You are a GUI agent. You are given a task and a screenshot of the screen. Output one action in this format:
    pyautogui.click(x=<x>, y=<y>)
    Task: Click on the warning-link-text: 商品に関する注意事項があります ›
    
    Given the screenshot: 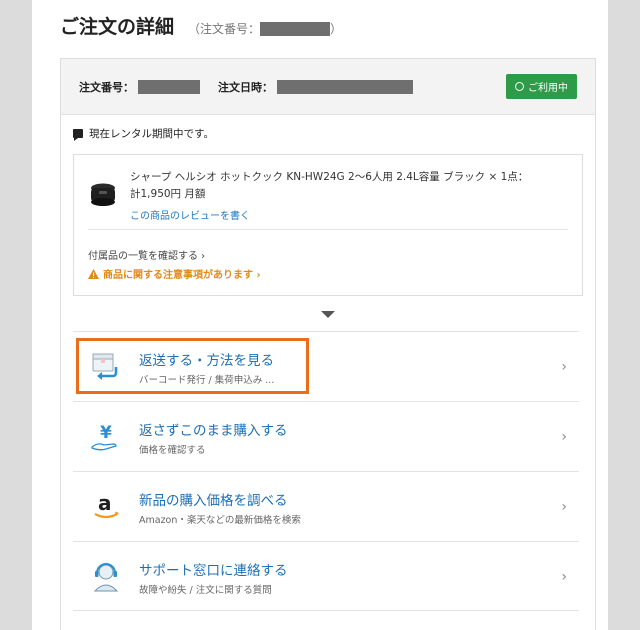 What is the action you would take?
    pyautogui.click(x=182, y=275)
    